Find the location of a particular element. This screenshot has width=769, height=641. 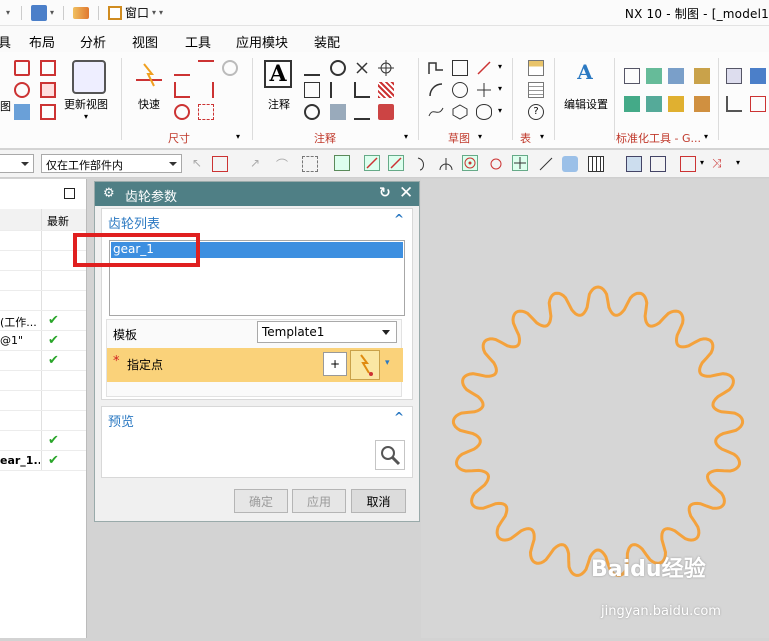

std-tool-10-icon is located at coordinates (758, 76).